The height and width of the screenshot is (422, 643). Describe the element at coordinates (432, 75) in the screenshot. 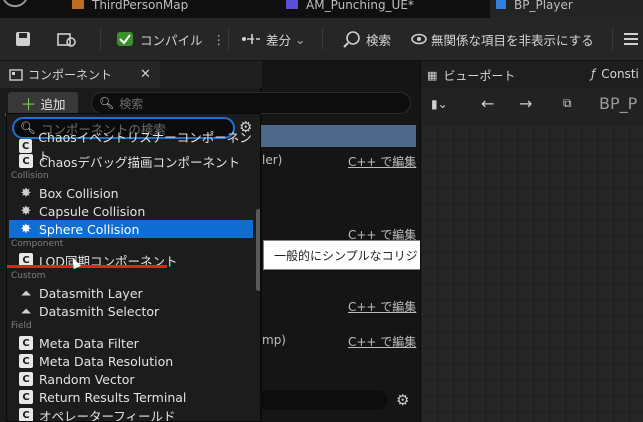

I see `viewport-icon: ▦` at that location.